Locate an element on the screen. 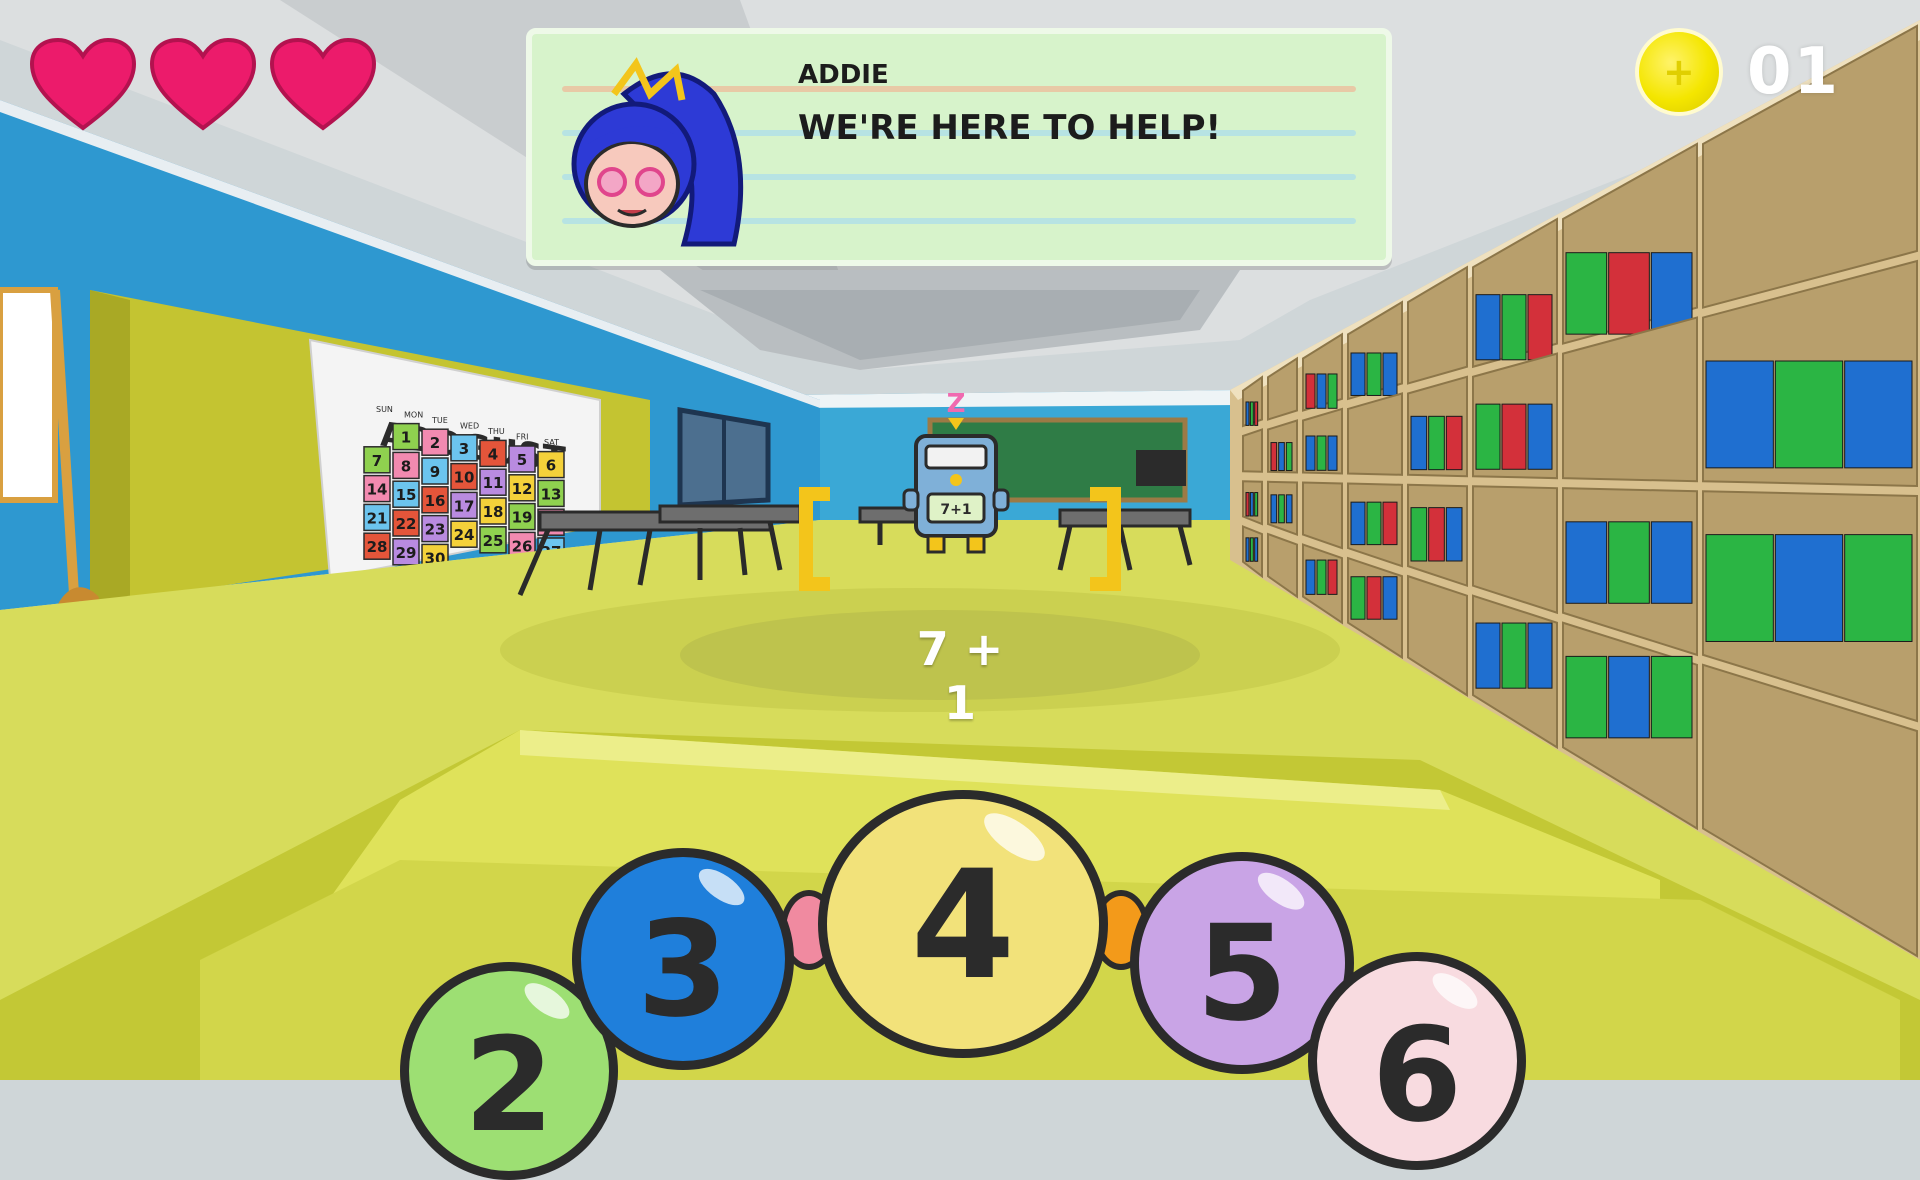 The image size is (1920, 1180). calendar-date: 11 is located at coordinates (493, 483).